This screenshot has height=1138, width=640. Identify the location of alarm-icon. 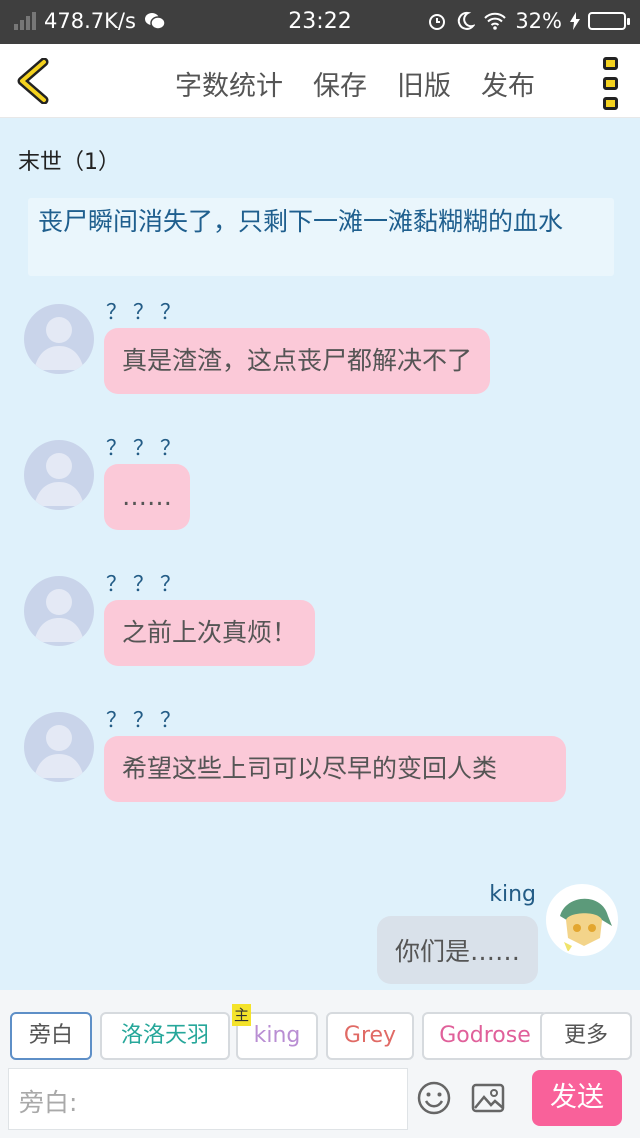
(437, 22).